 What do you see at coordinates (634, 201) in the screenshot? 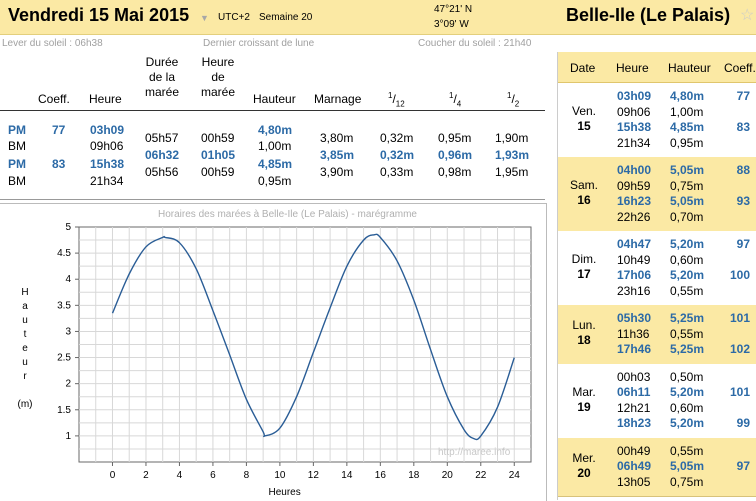
I see `tide-time: 16h23` at bounding box center [634, 201].